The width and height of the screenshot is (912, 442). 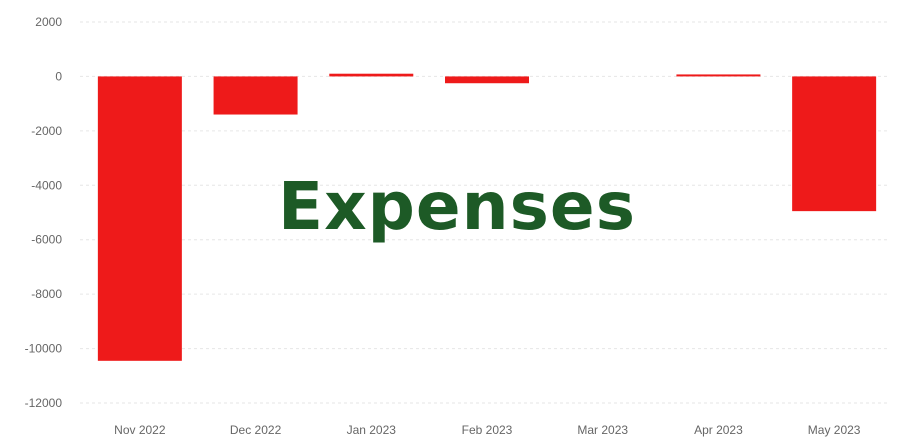 I want to click on y-tick-label: 2000, so click(x=48, y=22).